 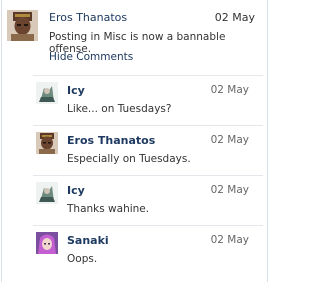 What do you see at coordinates (88, 17) in the screenshot?
I see `post-author-link: Eros Thanatos` at bounding box center [88, 17].